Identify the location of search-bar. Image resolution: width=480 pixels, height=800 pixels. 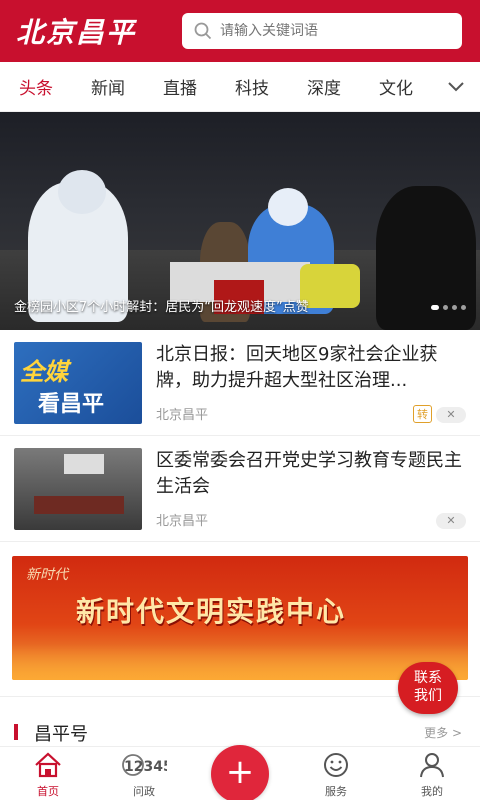
(322, 31).